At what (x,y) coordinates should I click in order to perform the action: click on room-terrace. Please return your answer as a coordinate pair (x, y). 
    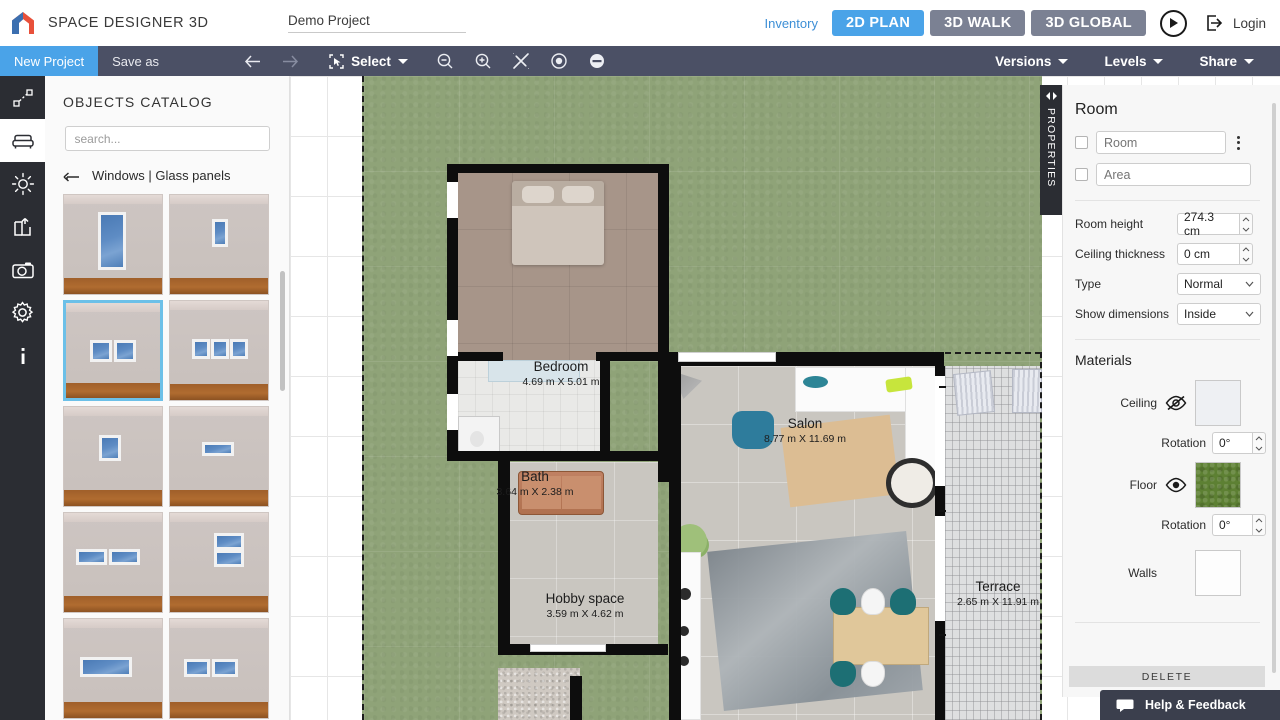
    Looking at the image, I should click on (992, 543).